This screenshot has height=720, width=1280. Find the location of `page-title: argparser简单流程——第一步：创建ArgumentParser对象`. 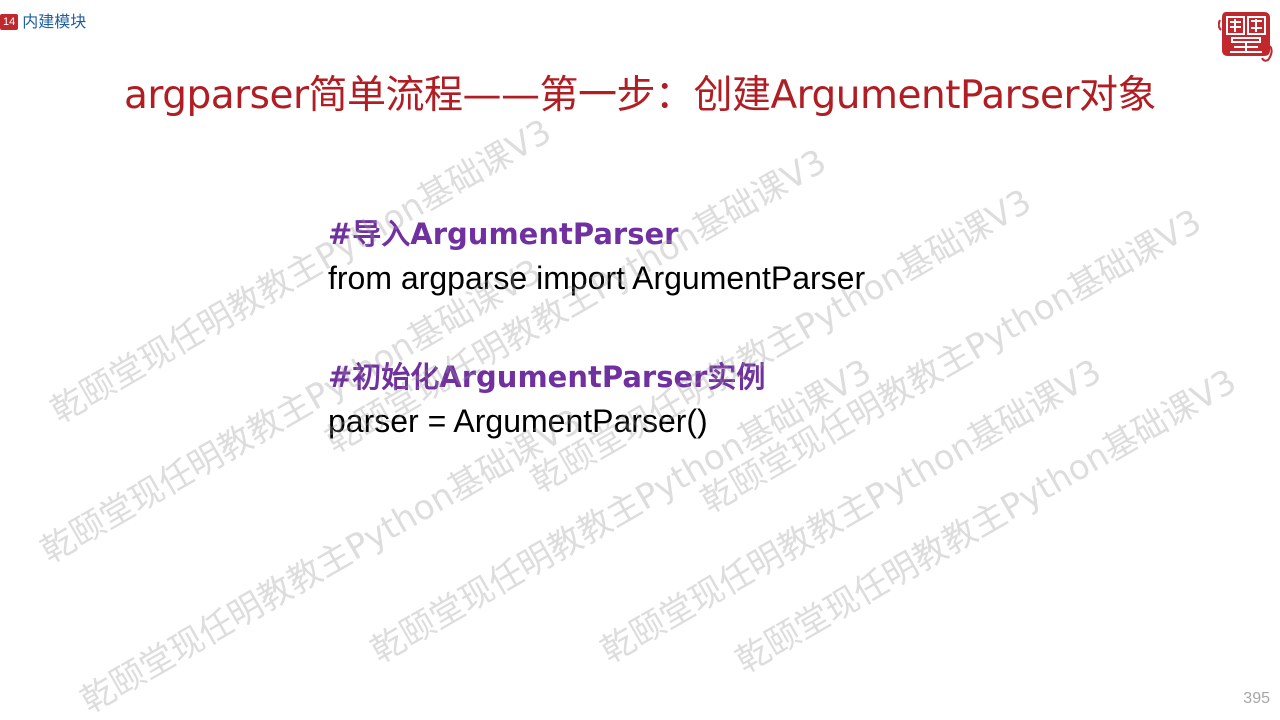

page-title: argparser简单流程——第一步：创建ArgumentParser对象 is located at coordinates (640, 95).